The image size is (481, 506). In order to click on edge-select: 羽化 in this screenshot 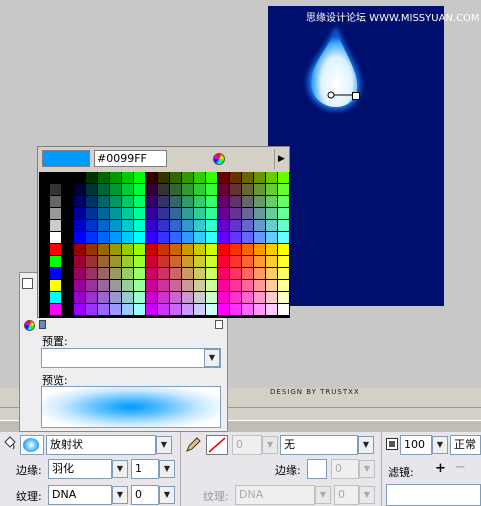, I will do `click(80, 469)`.